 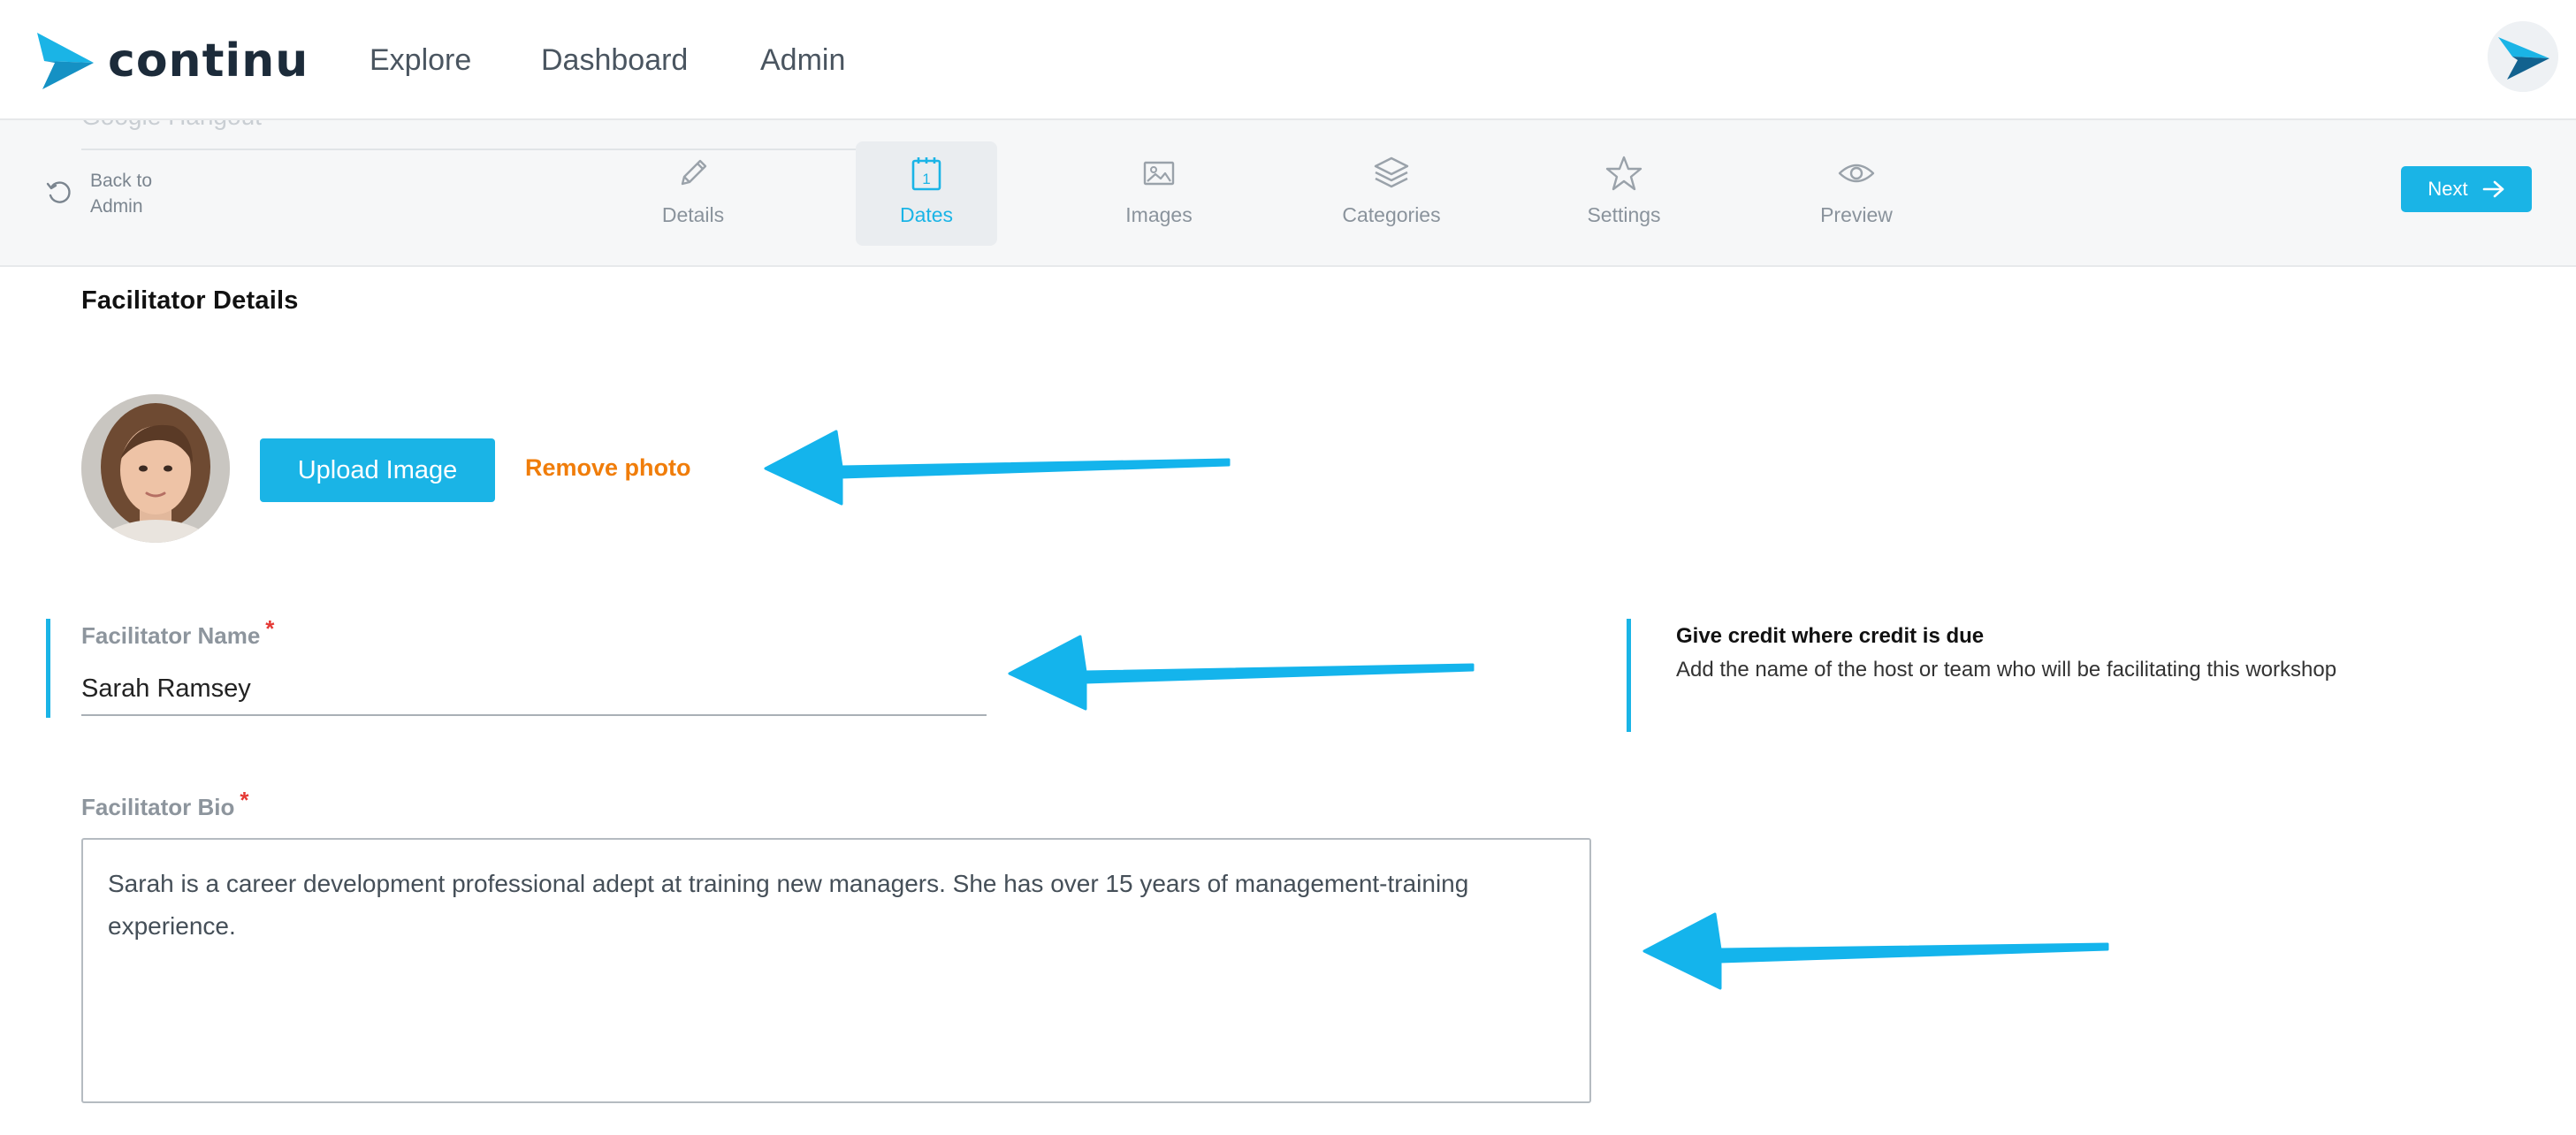 I want to click on user-avatar, so click(x=2523, y=56).